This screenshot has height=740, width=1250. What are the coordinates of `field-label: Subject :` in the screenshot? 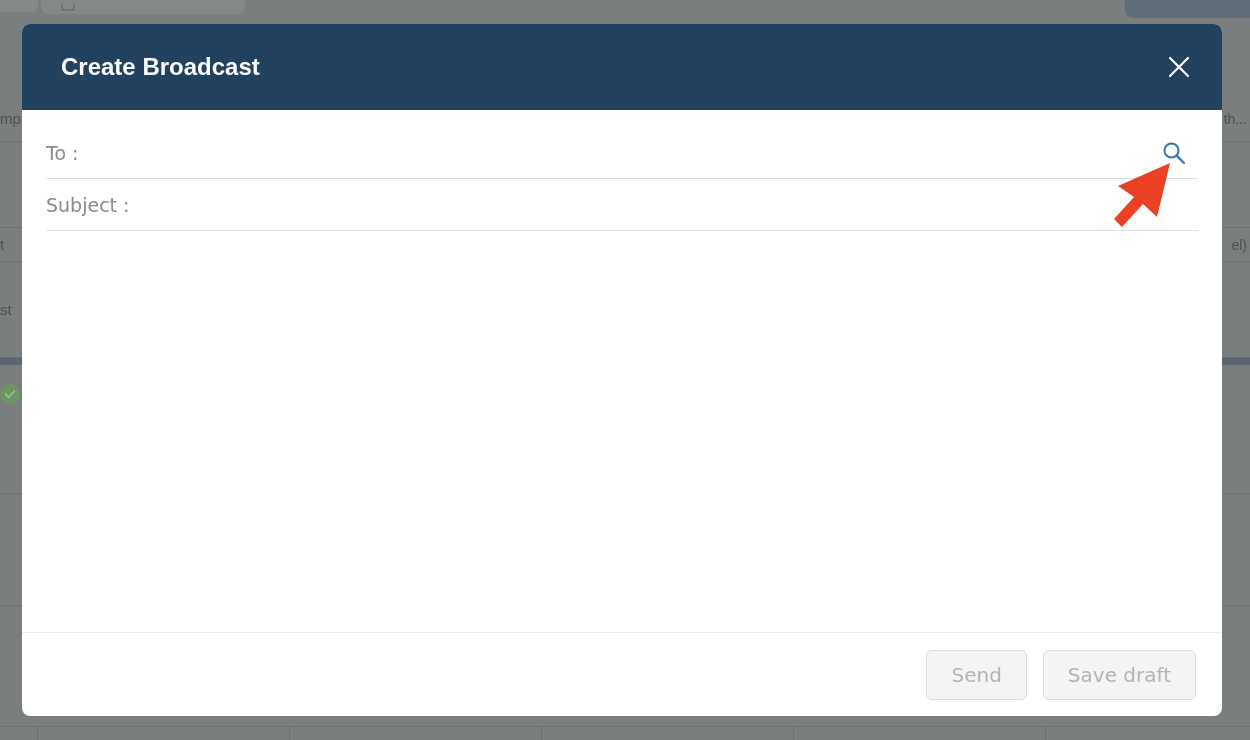 It's located at (88, 204).